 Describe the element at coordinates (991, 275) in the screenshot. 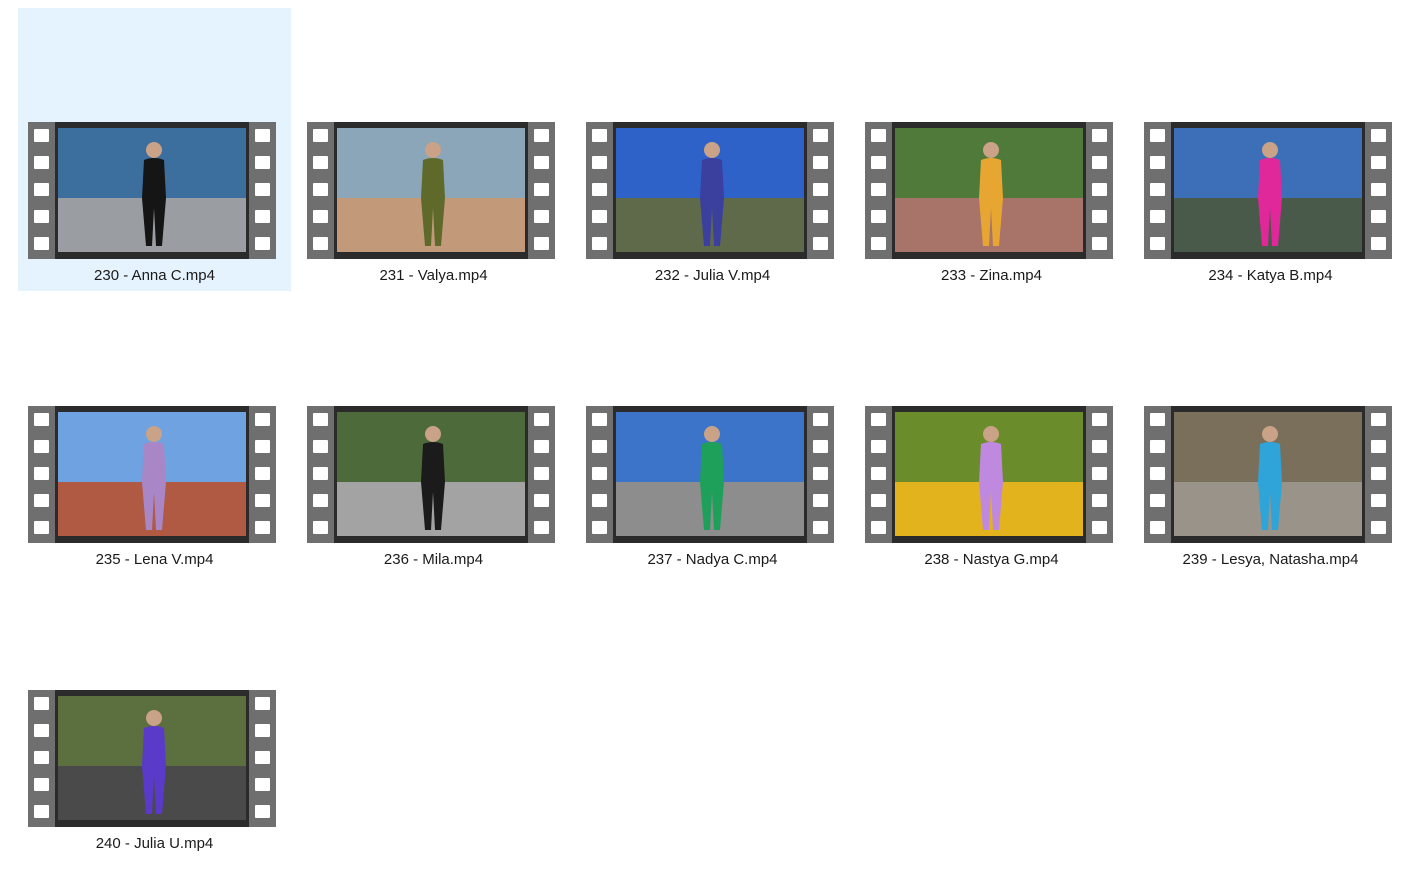

I see `file-name-label: 233 - Zina.mp4` at that location.